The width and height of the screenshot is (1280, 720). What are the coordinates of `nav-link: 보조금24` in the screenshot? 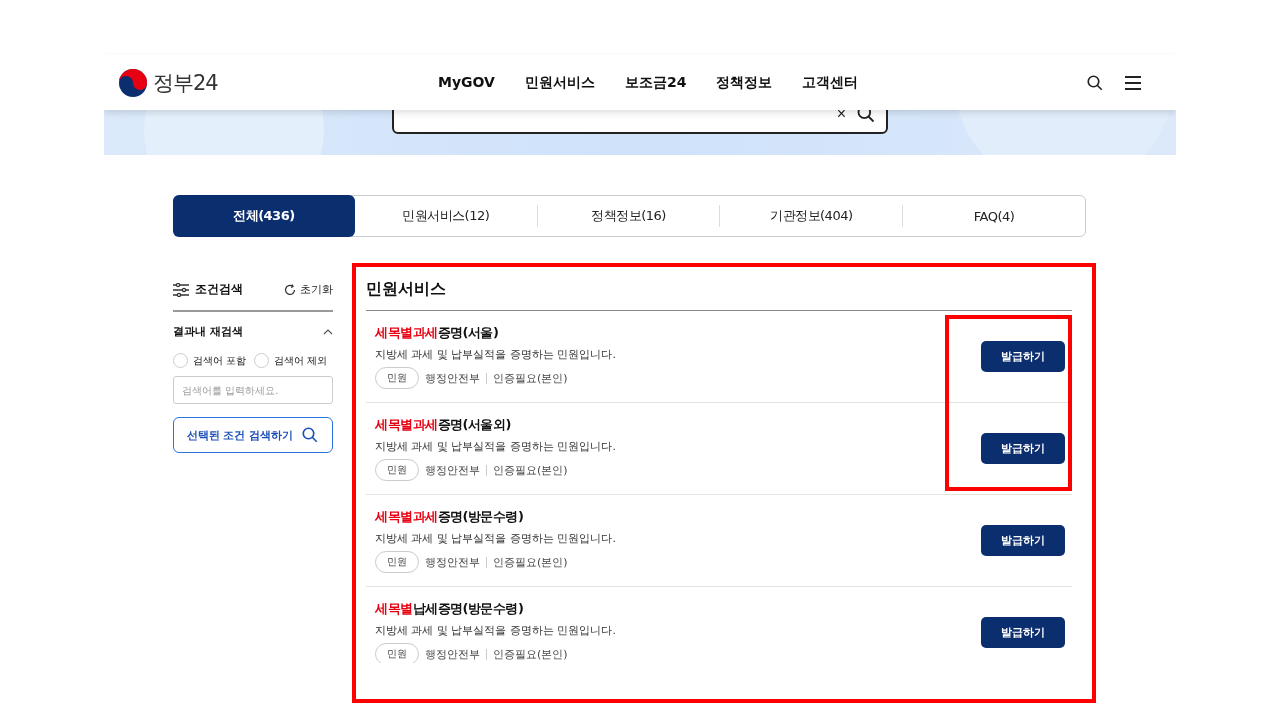 It's located at (655, 82).